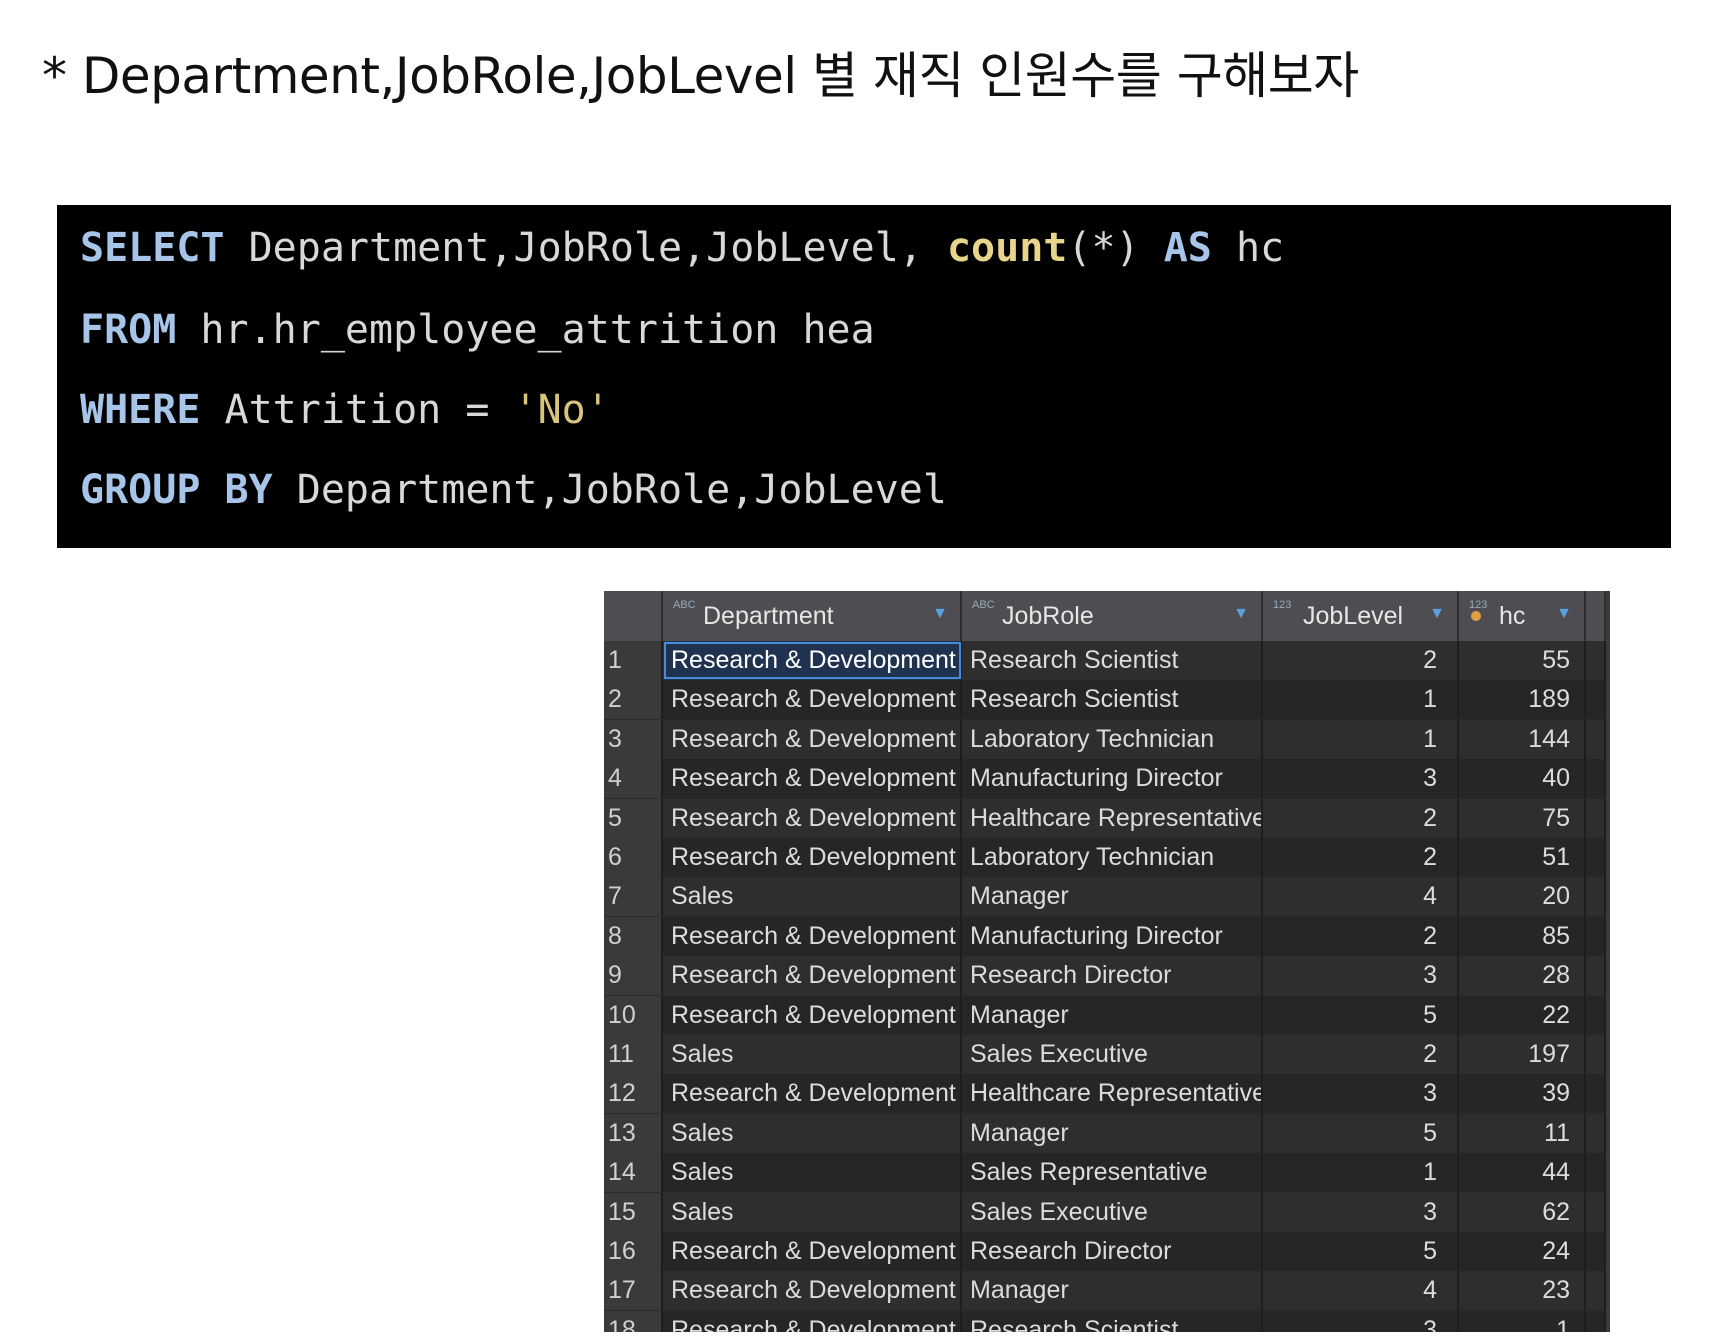  Describe the element at coordinates (1522, 1015) in the screenshot. I see `cell-hc: 22` at that location.